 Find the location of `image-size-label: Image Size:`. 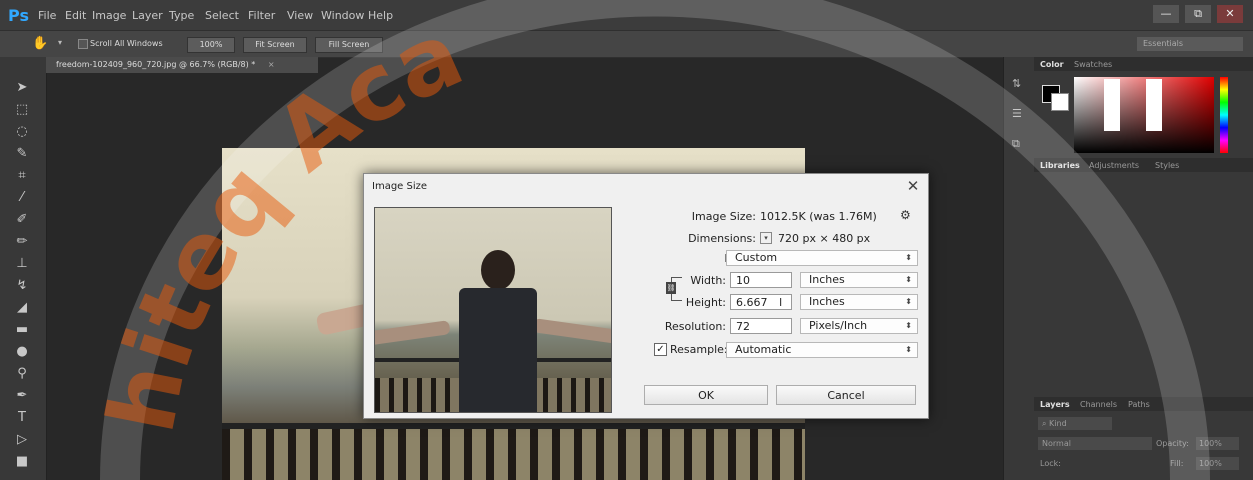

image-size-label: Image Size: is located at coordinates (723, 216).